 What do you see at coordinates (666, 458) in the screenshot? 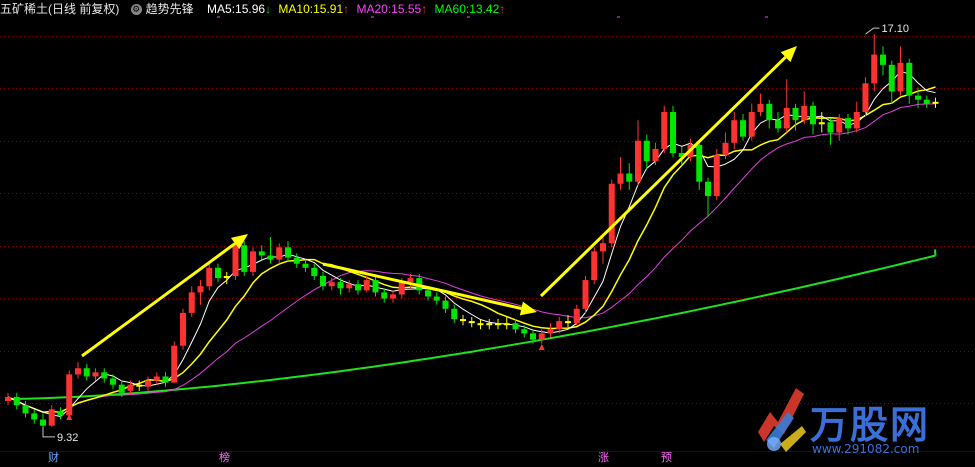
I see `marker-yu: 预` at bounding box center [666, 458].